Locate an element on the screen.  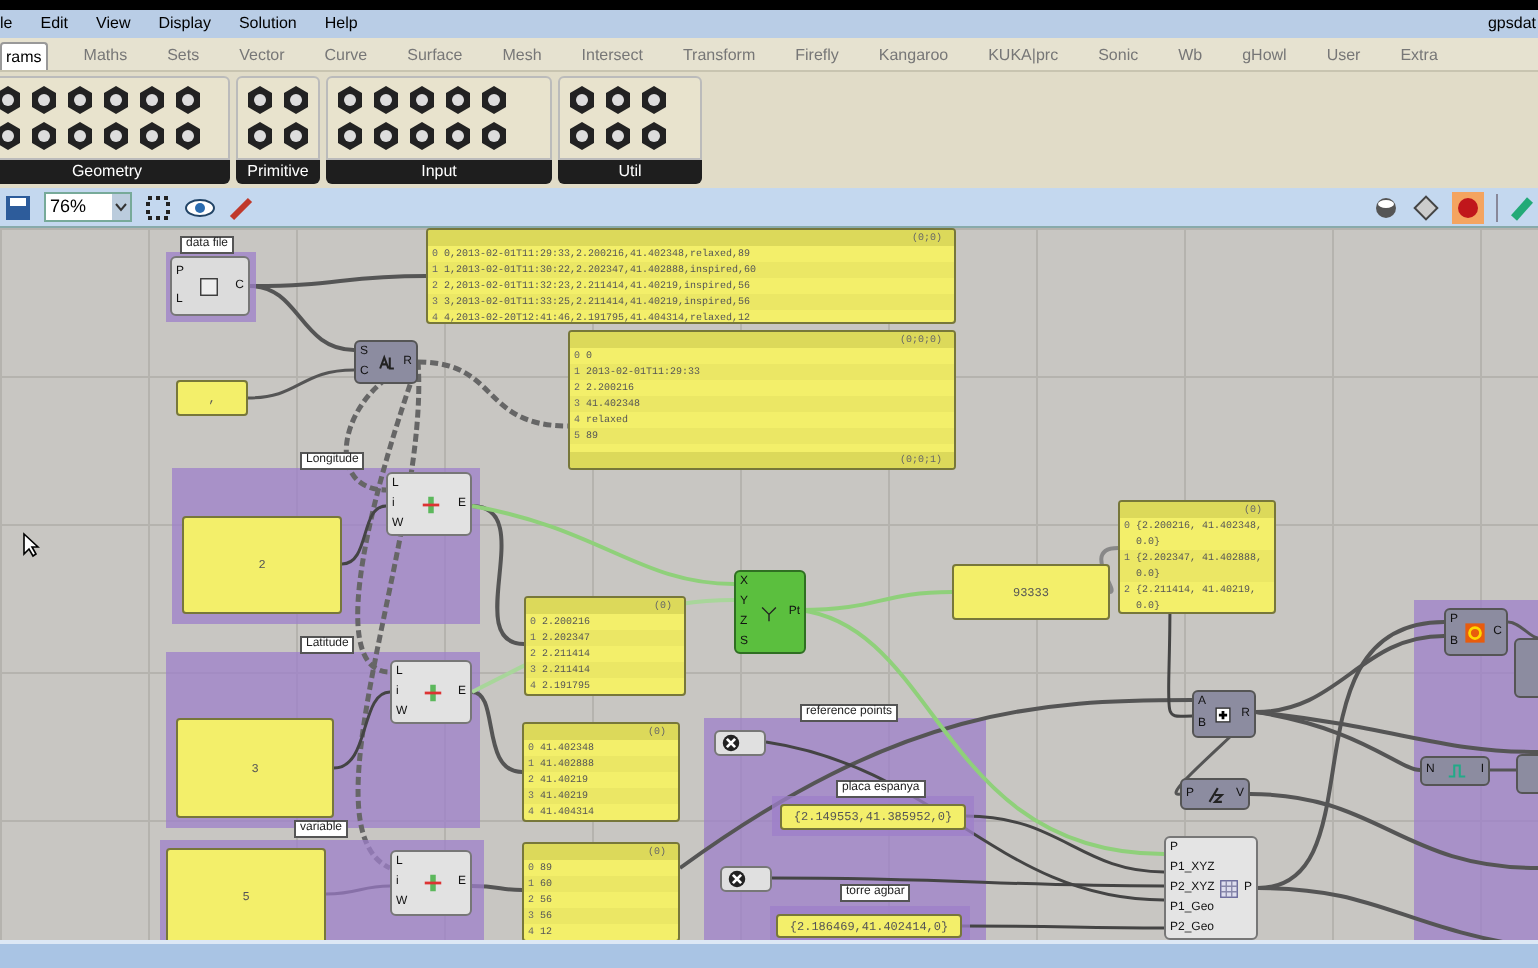
ribbon-tab: Vector is located at coordinates (262, 56).